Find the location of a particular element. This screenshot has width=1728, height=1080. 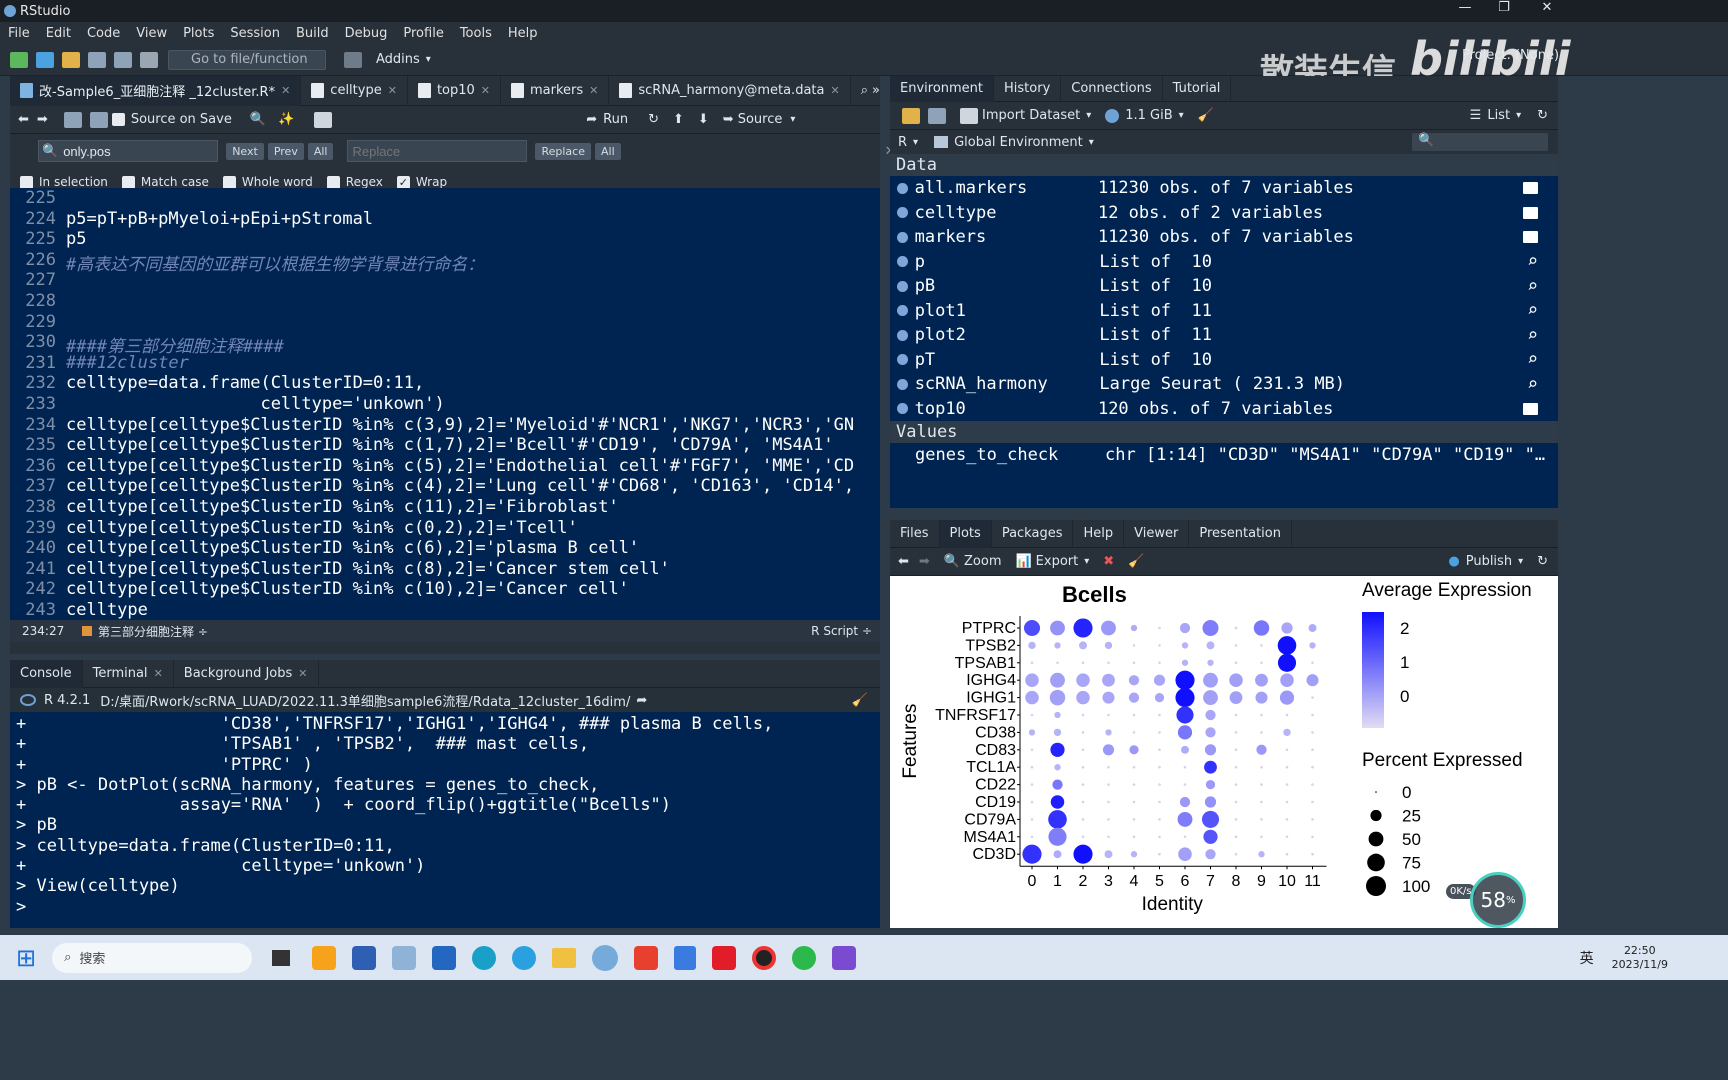

chevron-down-icon: ▾ is located at coordinates (792, 119).